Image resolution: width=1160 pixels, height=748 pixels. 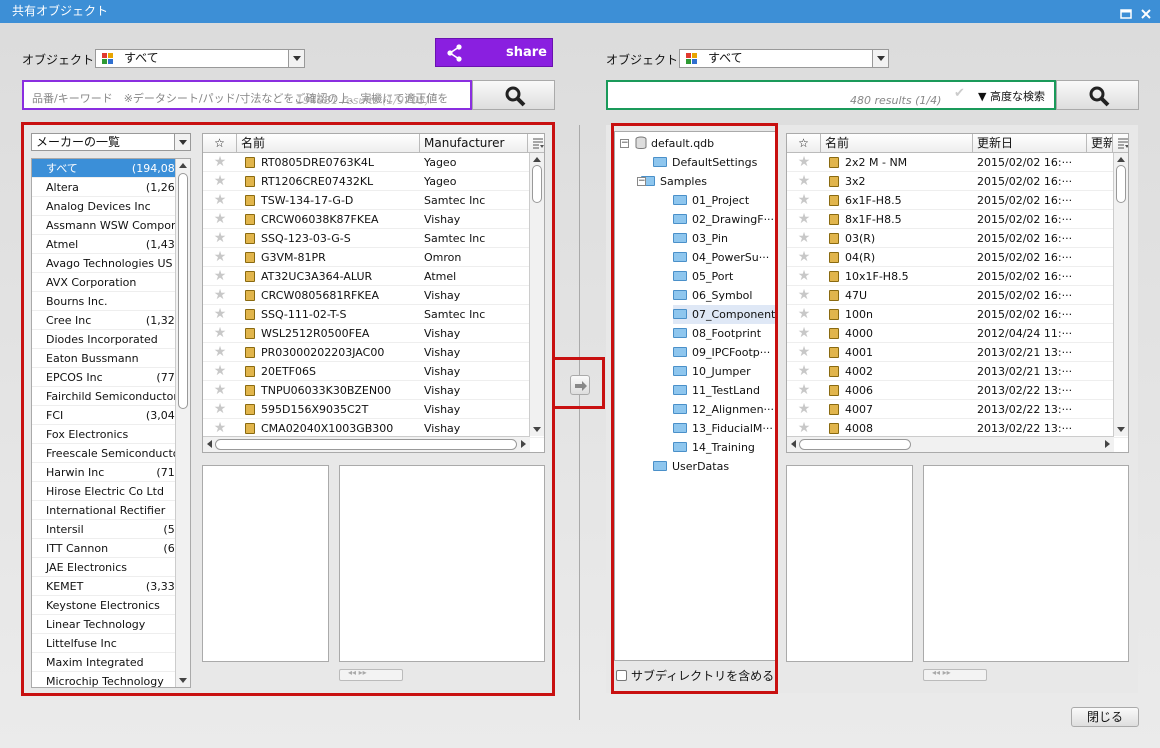 What do you see at coordinates (880, 58) in the screenshot?
I see `chevron-down-icon` at bounding box center [880, 58].